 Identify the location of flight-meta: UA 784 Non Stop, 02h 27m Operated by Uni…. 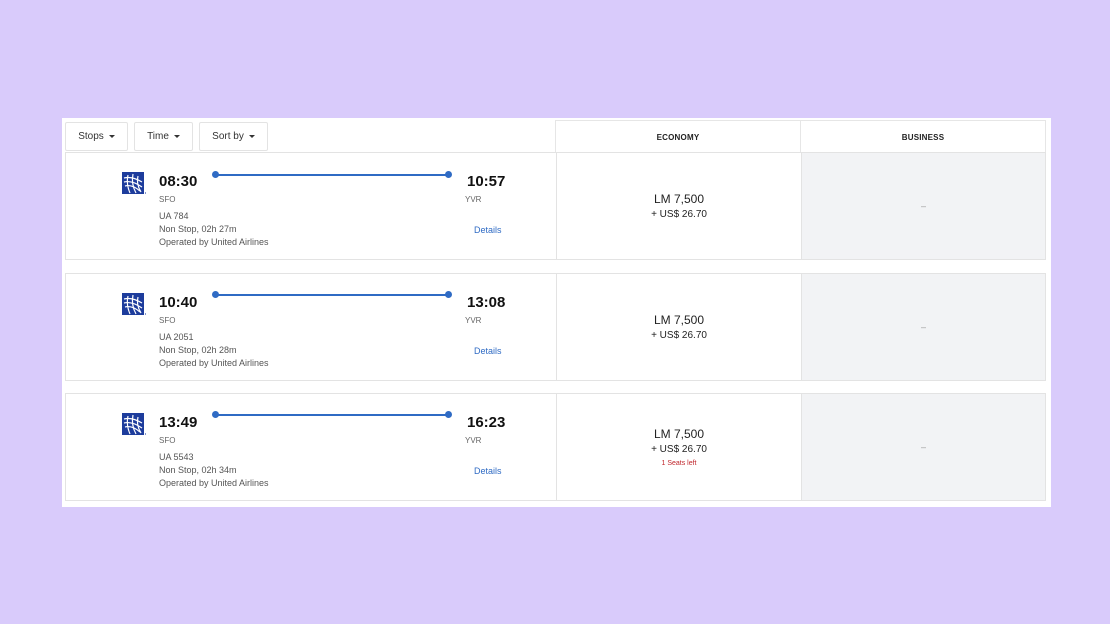
(214, 229).